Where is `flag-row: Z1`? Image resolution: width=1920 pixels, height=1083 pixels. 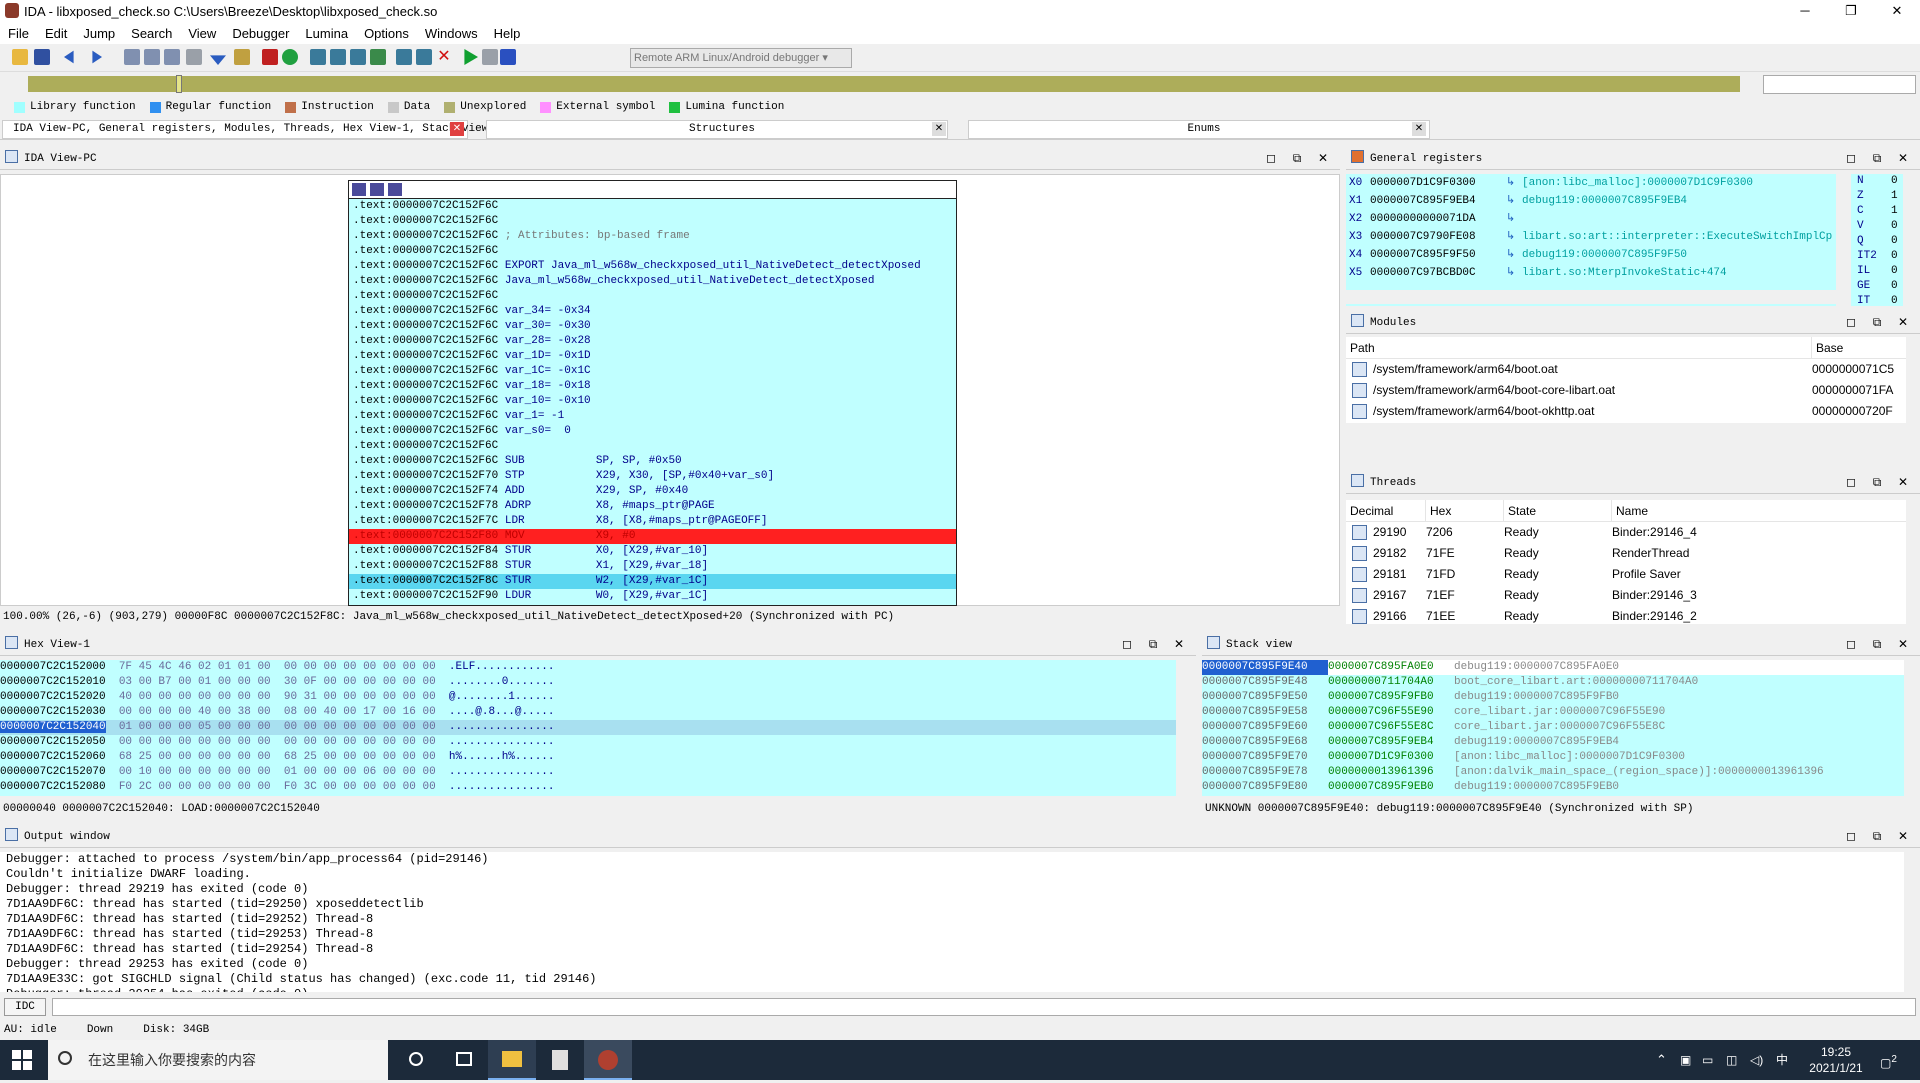
flag-row: Z1 is located at coordinates (1877, 196).